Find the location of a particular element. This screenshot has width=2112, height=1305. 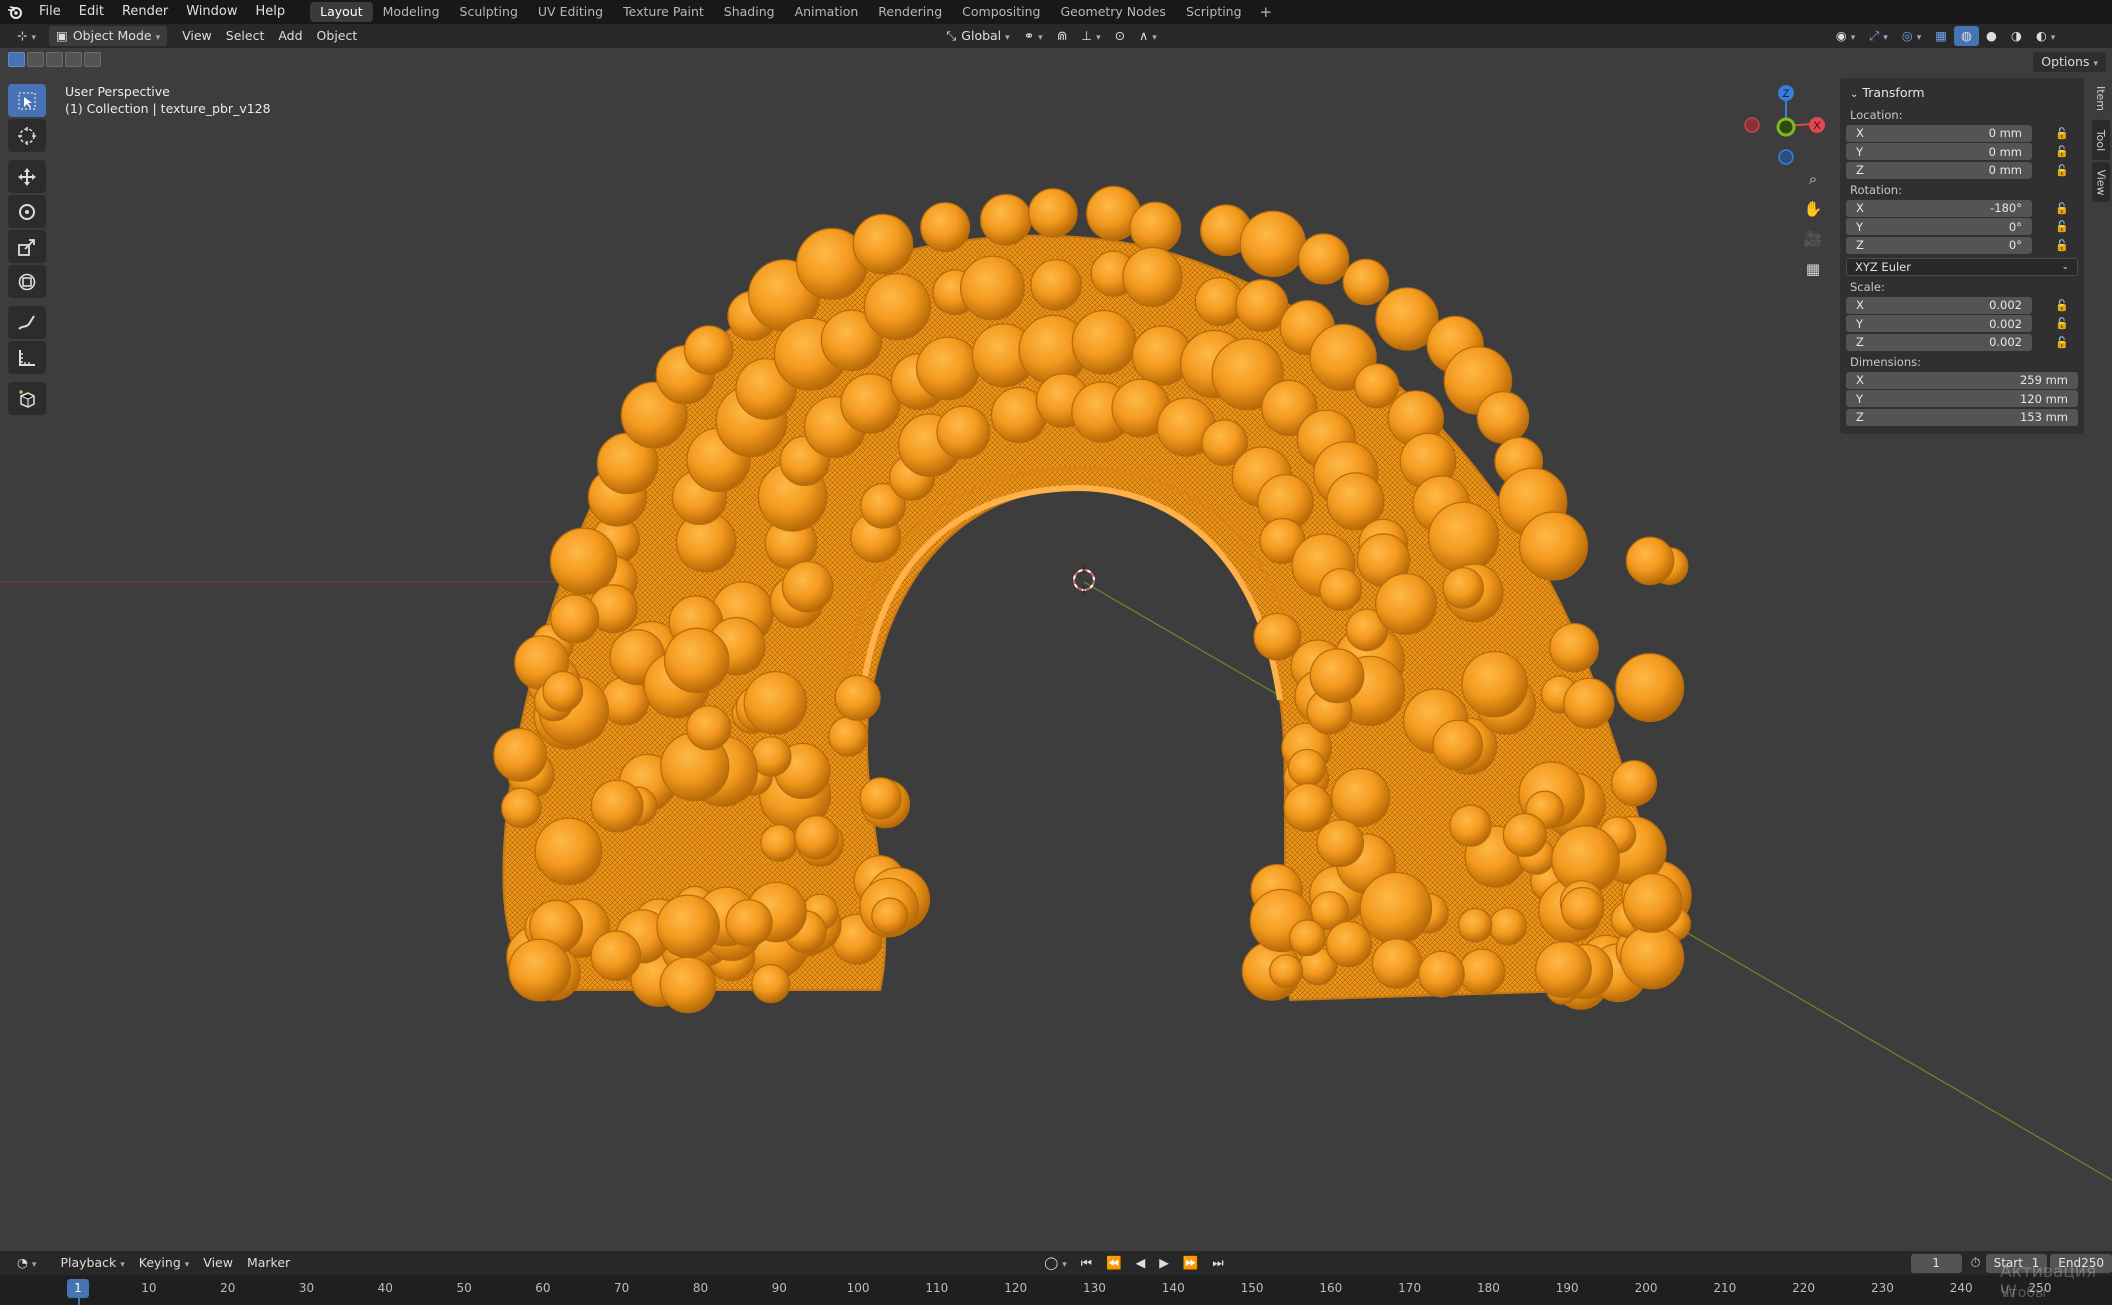

timeline-tick-label: 210 is located at coordinates (1725, 1288).